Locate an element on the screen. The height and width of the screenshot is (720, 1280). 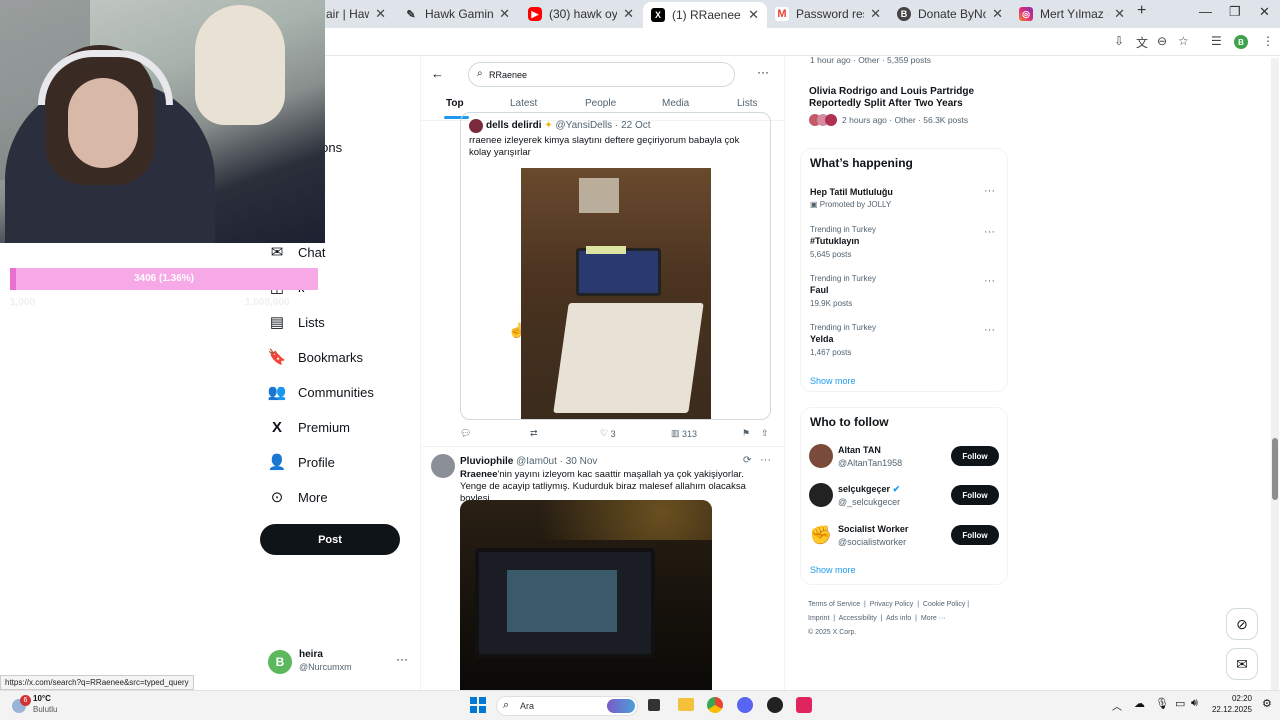
footer-link: Imprint is located at coordinates (818, 618).